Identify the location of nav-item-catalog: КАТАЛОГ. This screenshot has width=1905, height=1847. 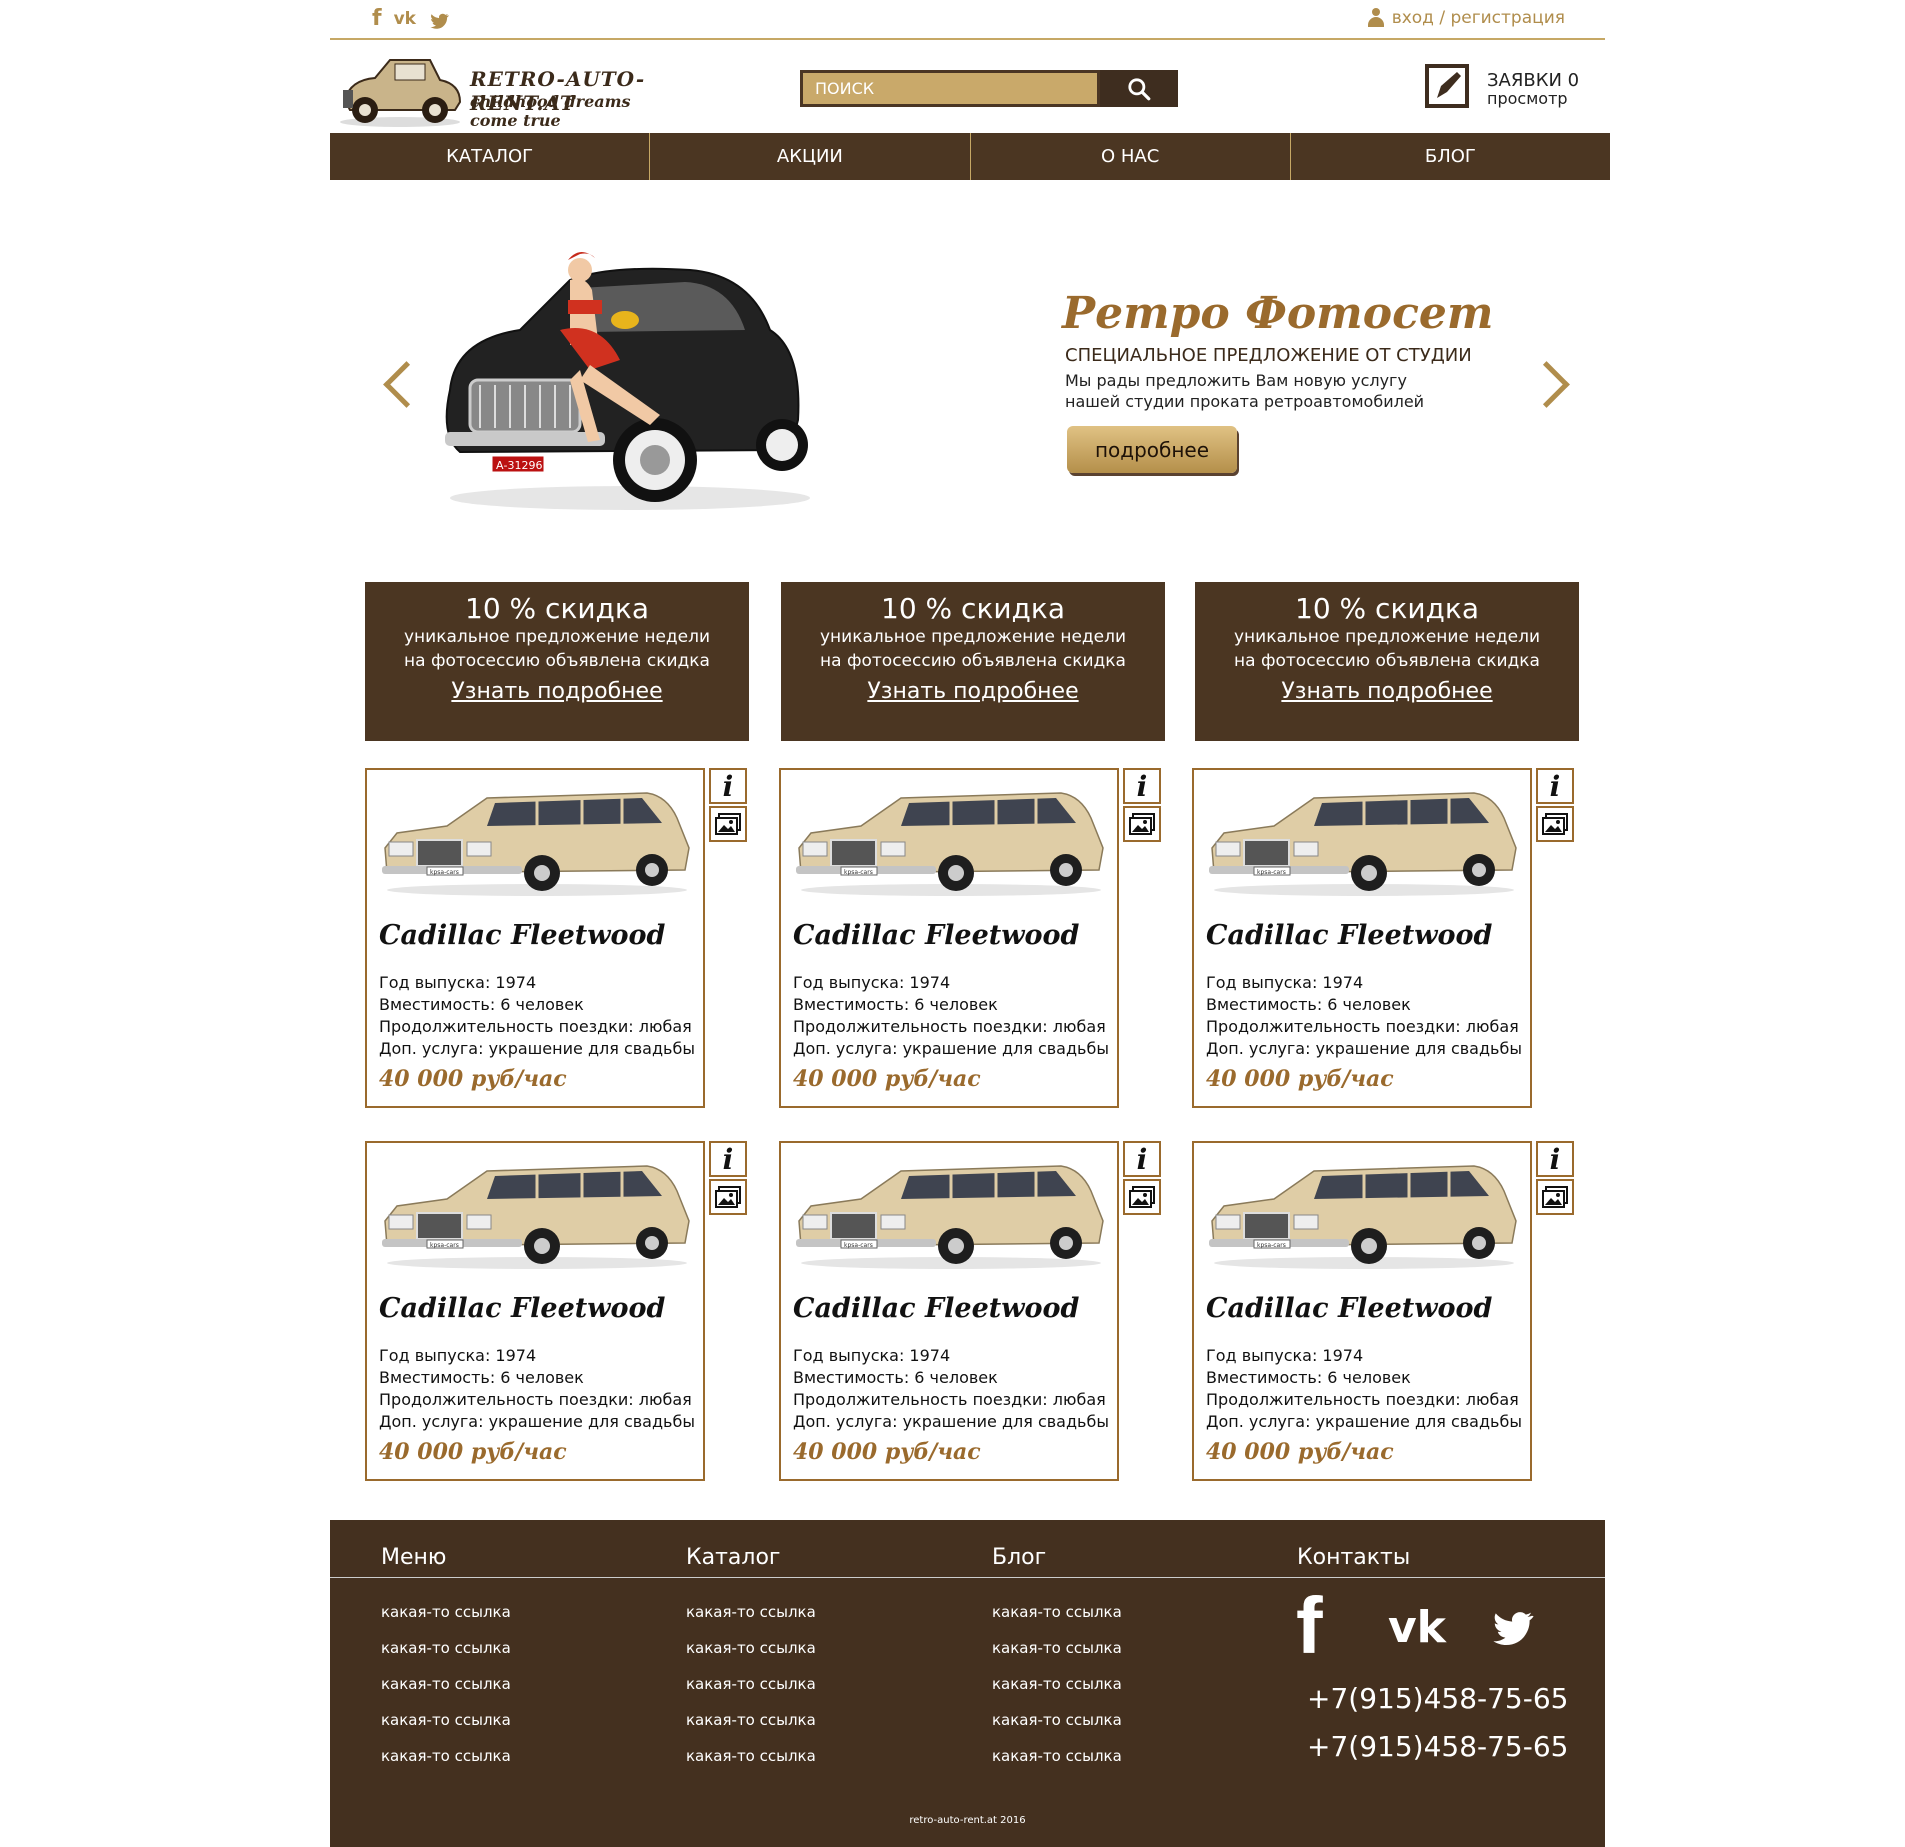
(490, 156).